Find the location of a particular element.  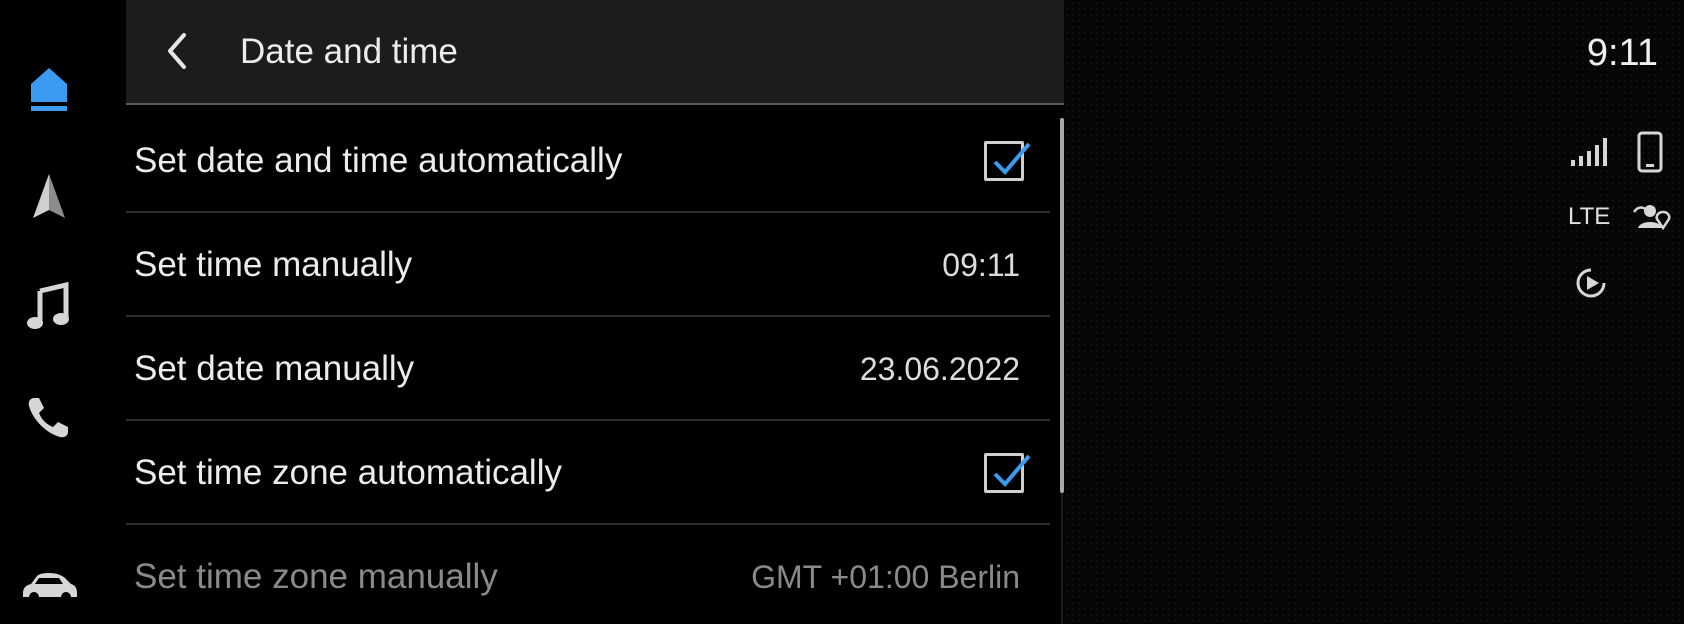

network-type-label: LTE is located at coordinates (1589, 216).